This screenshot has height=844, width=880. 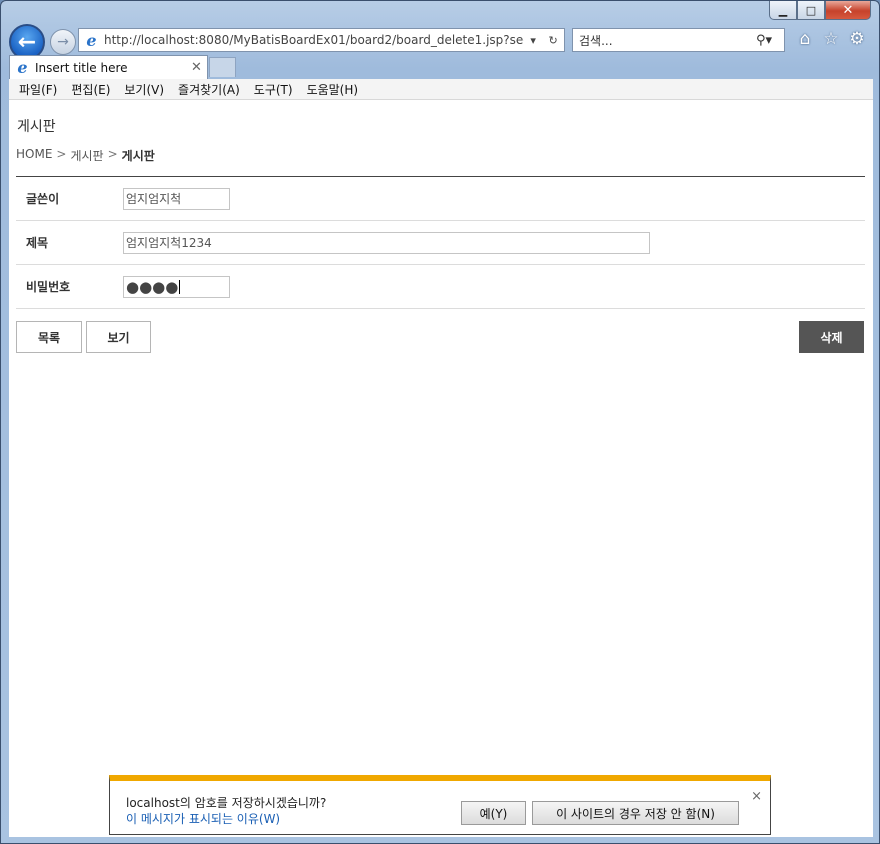 I want to click on breadcrumb-current: 게시판, so click(x=138, y=156).